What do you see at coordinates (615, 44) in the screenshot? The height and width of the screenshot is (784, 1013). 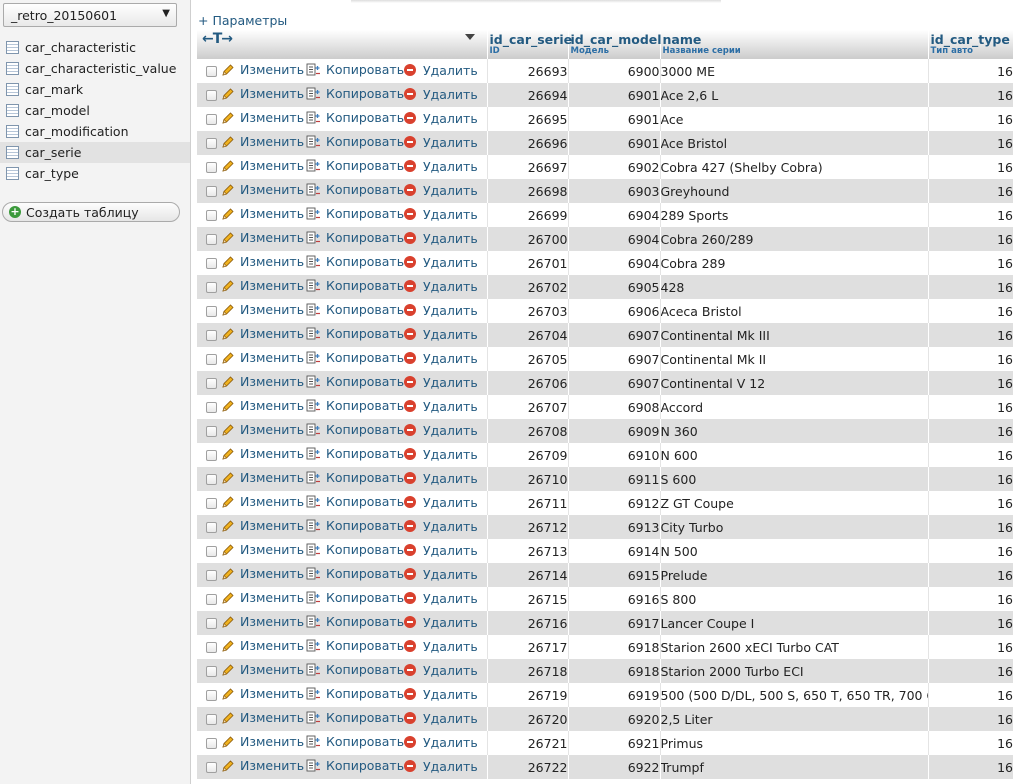 I see `column-header-id-car-model: id_car_model Модель` at bounding box center [615, 44].